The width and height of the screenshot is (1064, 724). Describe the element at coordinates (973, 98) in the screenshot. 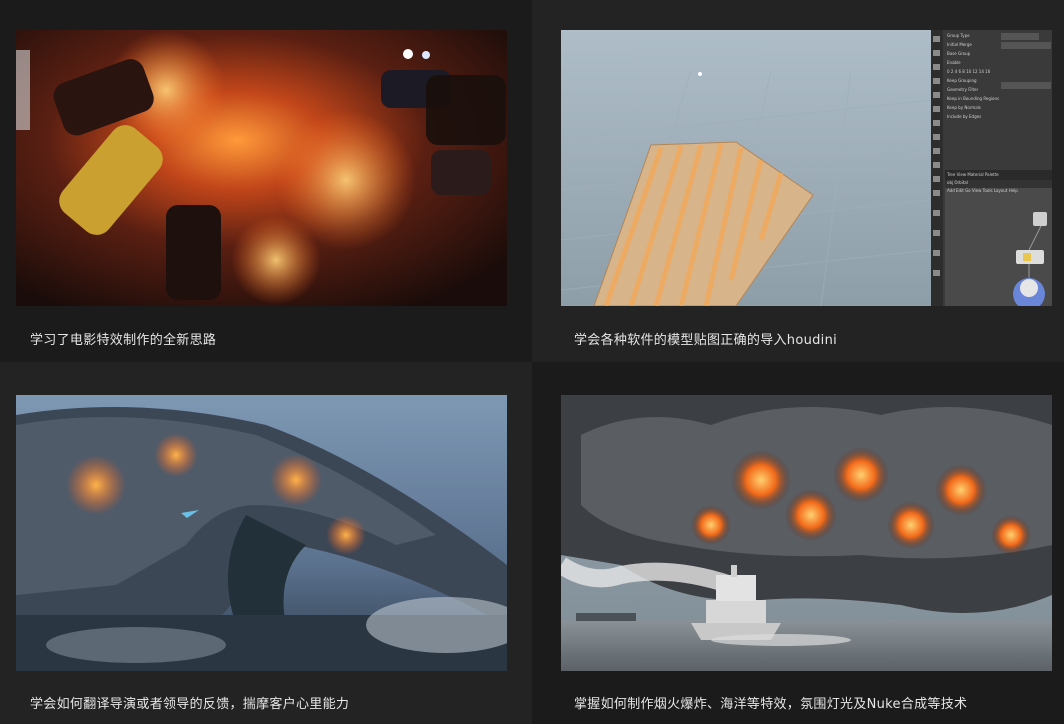

I see `param-keep-bounding: Keep in Bounding Regions` at that location.